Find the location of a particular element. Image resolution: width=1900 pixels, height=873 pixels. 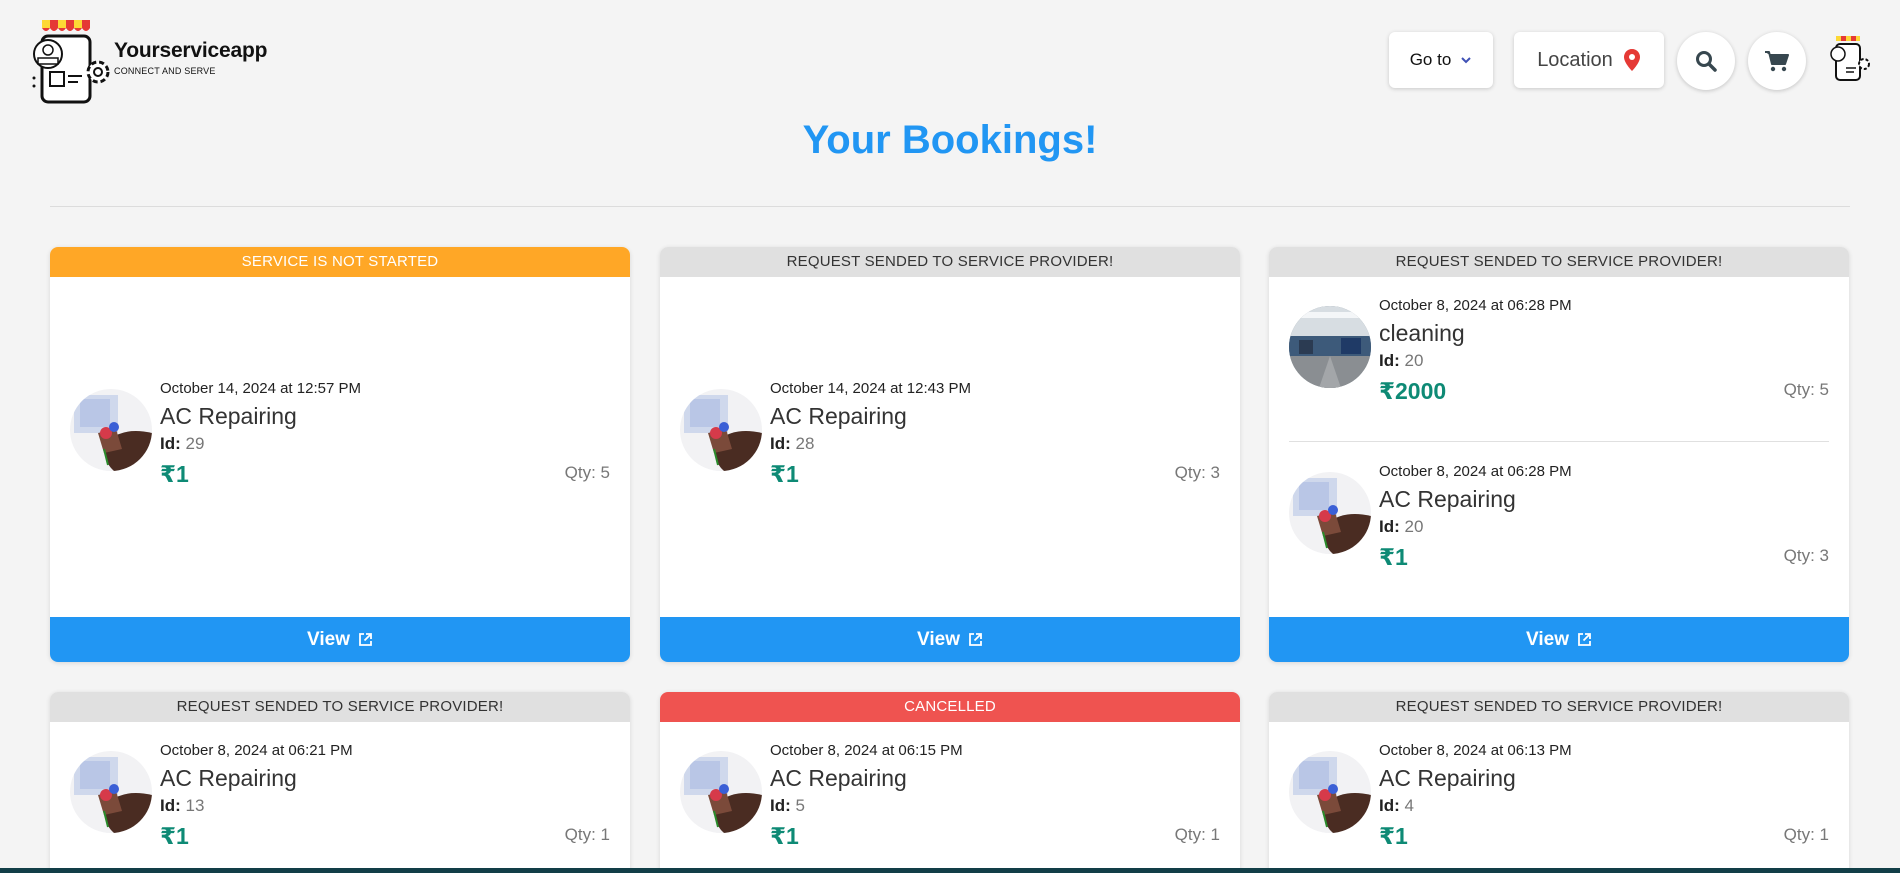

booking-date: October 14, 2024 at 12:57 PM is located at coordinates (260, 388).